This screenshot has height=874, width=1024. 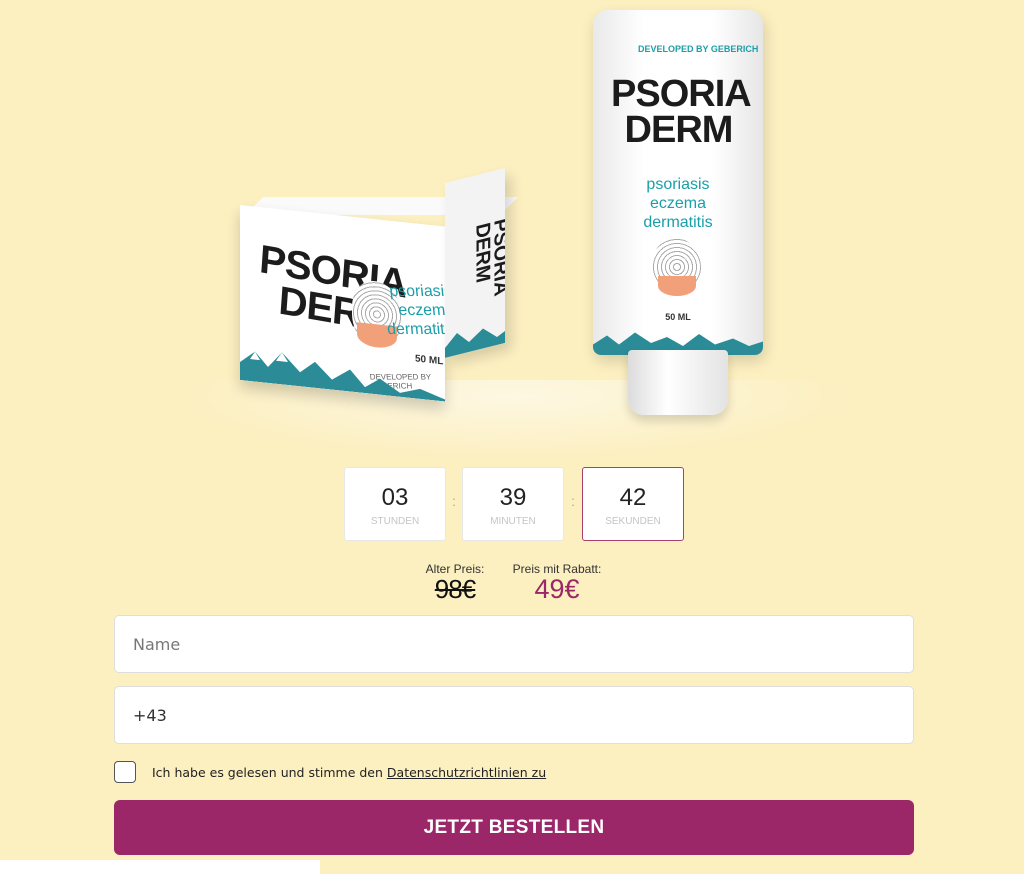 What do you see at coordinates (698, 49) in the screenshot?
I see `tube-developer: DEVELOPED BY GEBERICH` at bounding box center [698, 49].